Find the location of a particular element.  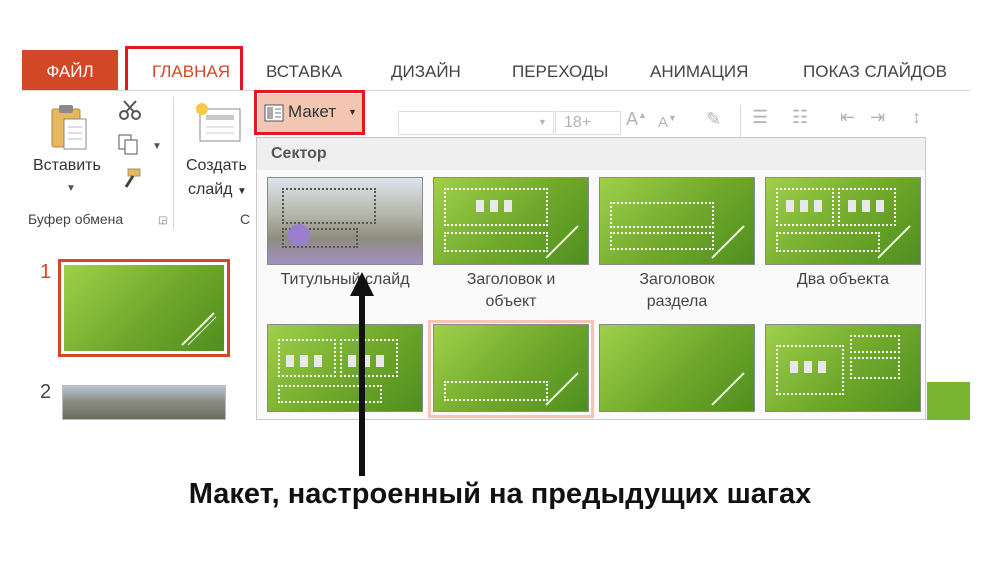

copy-dropdown-icon: ▼ is located at coordinates (157, 146).